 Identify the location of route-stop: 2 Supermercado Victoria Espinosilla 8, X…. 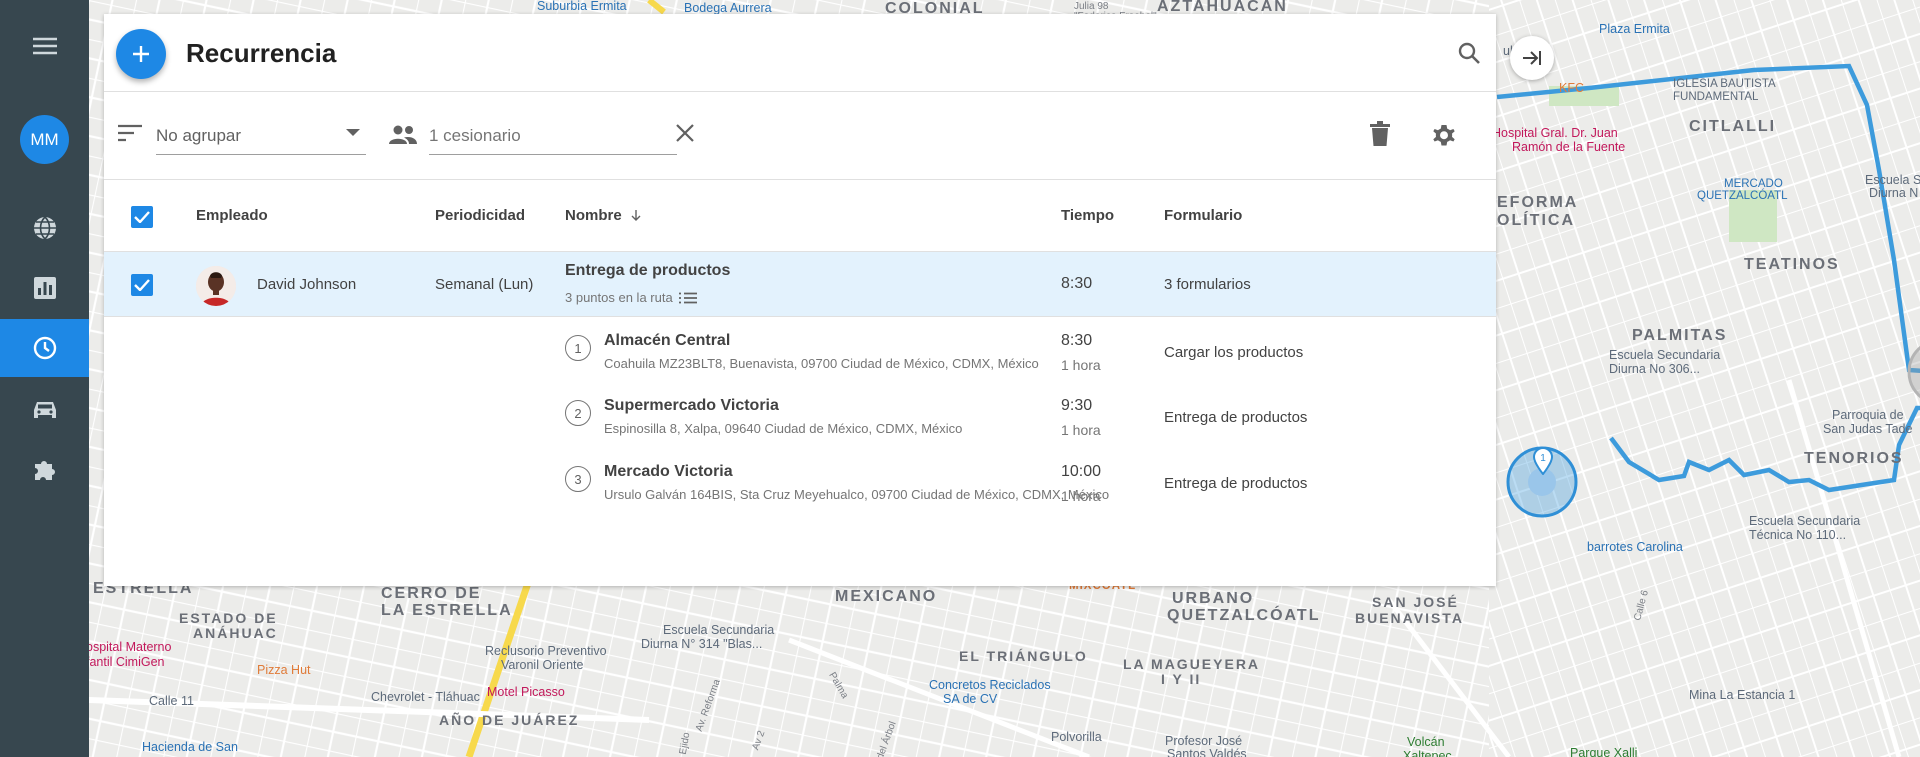
(800, 417).